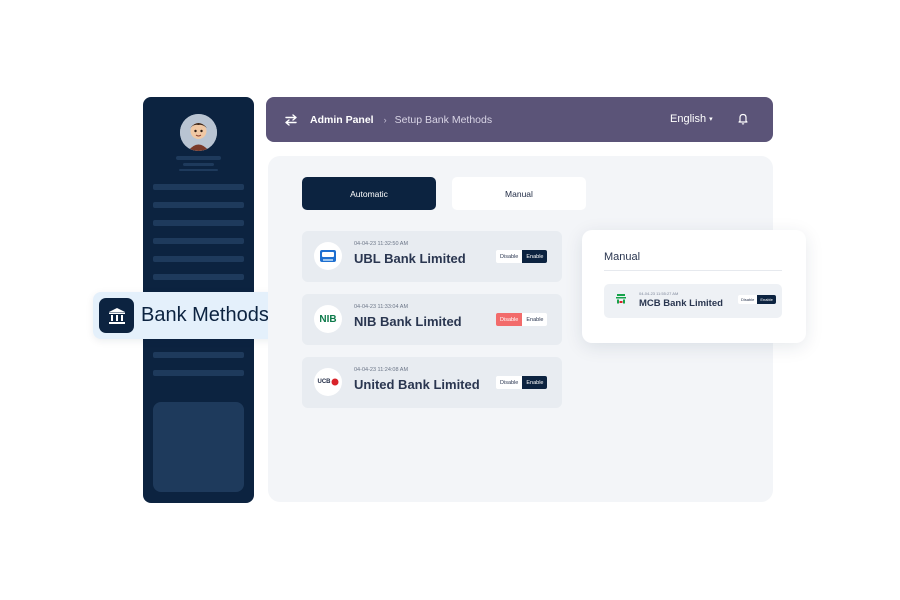 The height and width of the screenshot is (600, 900). Describe the element at coordinates (410, 258) in the screenshot. I see `bank-name: UBL Bank Limited` at that location.